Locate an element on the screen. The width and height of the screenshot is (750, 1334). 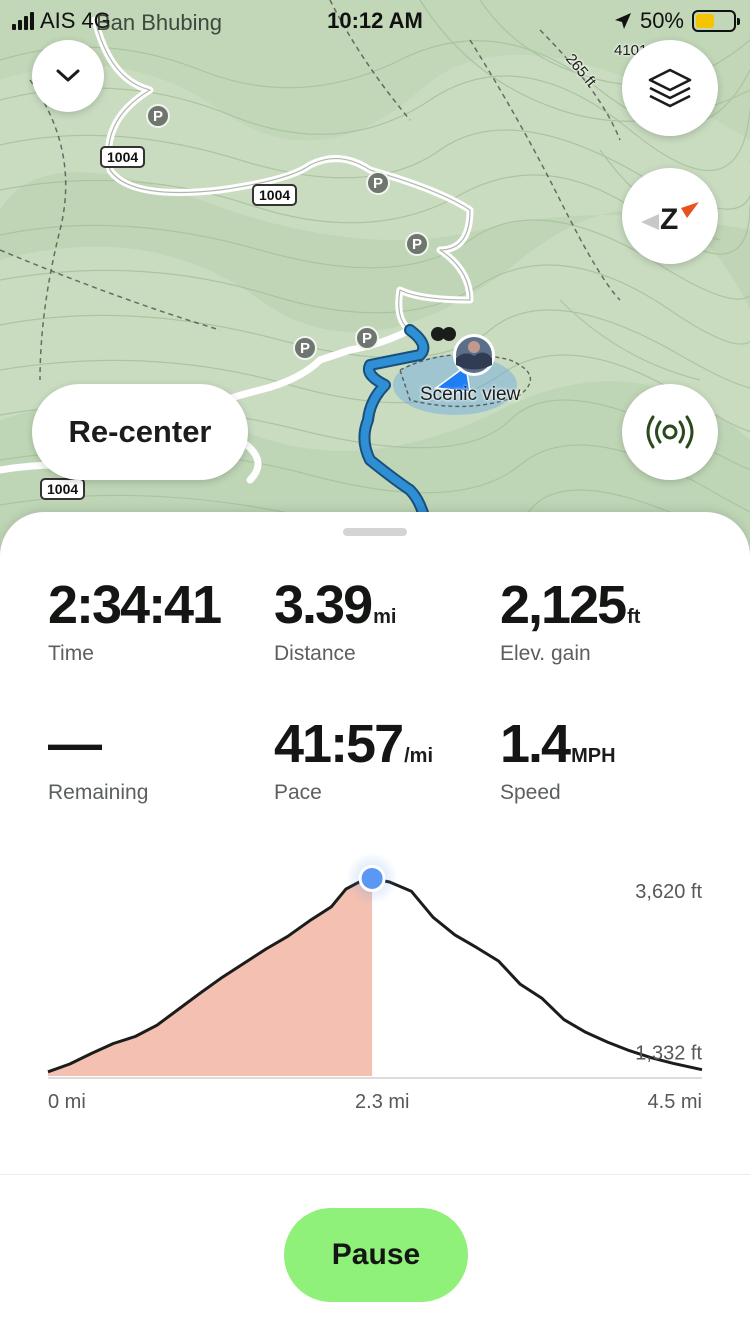
pause-button: Pause is located at coordinates (376, 1255).